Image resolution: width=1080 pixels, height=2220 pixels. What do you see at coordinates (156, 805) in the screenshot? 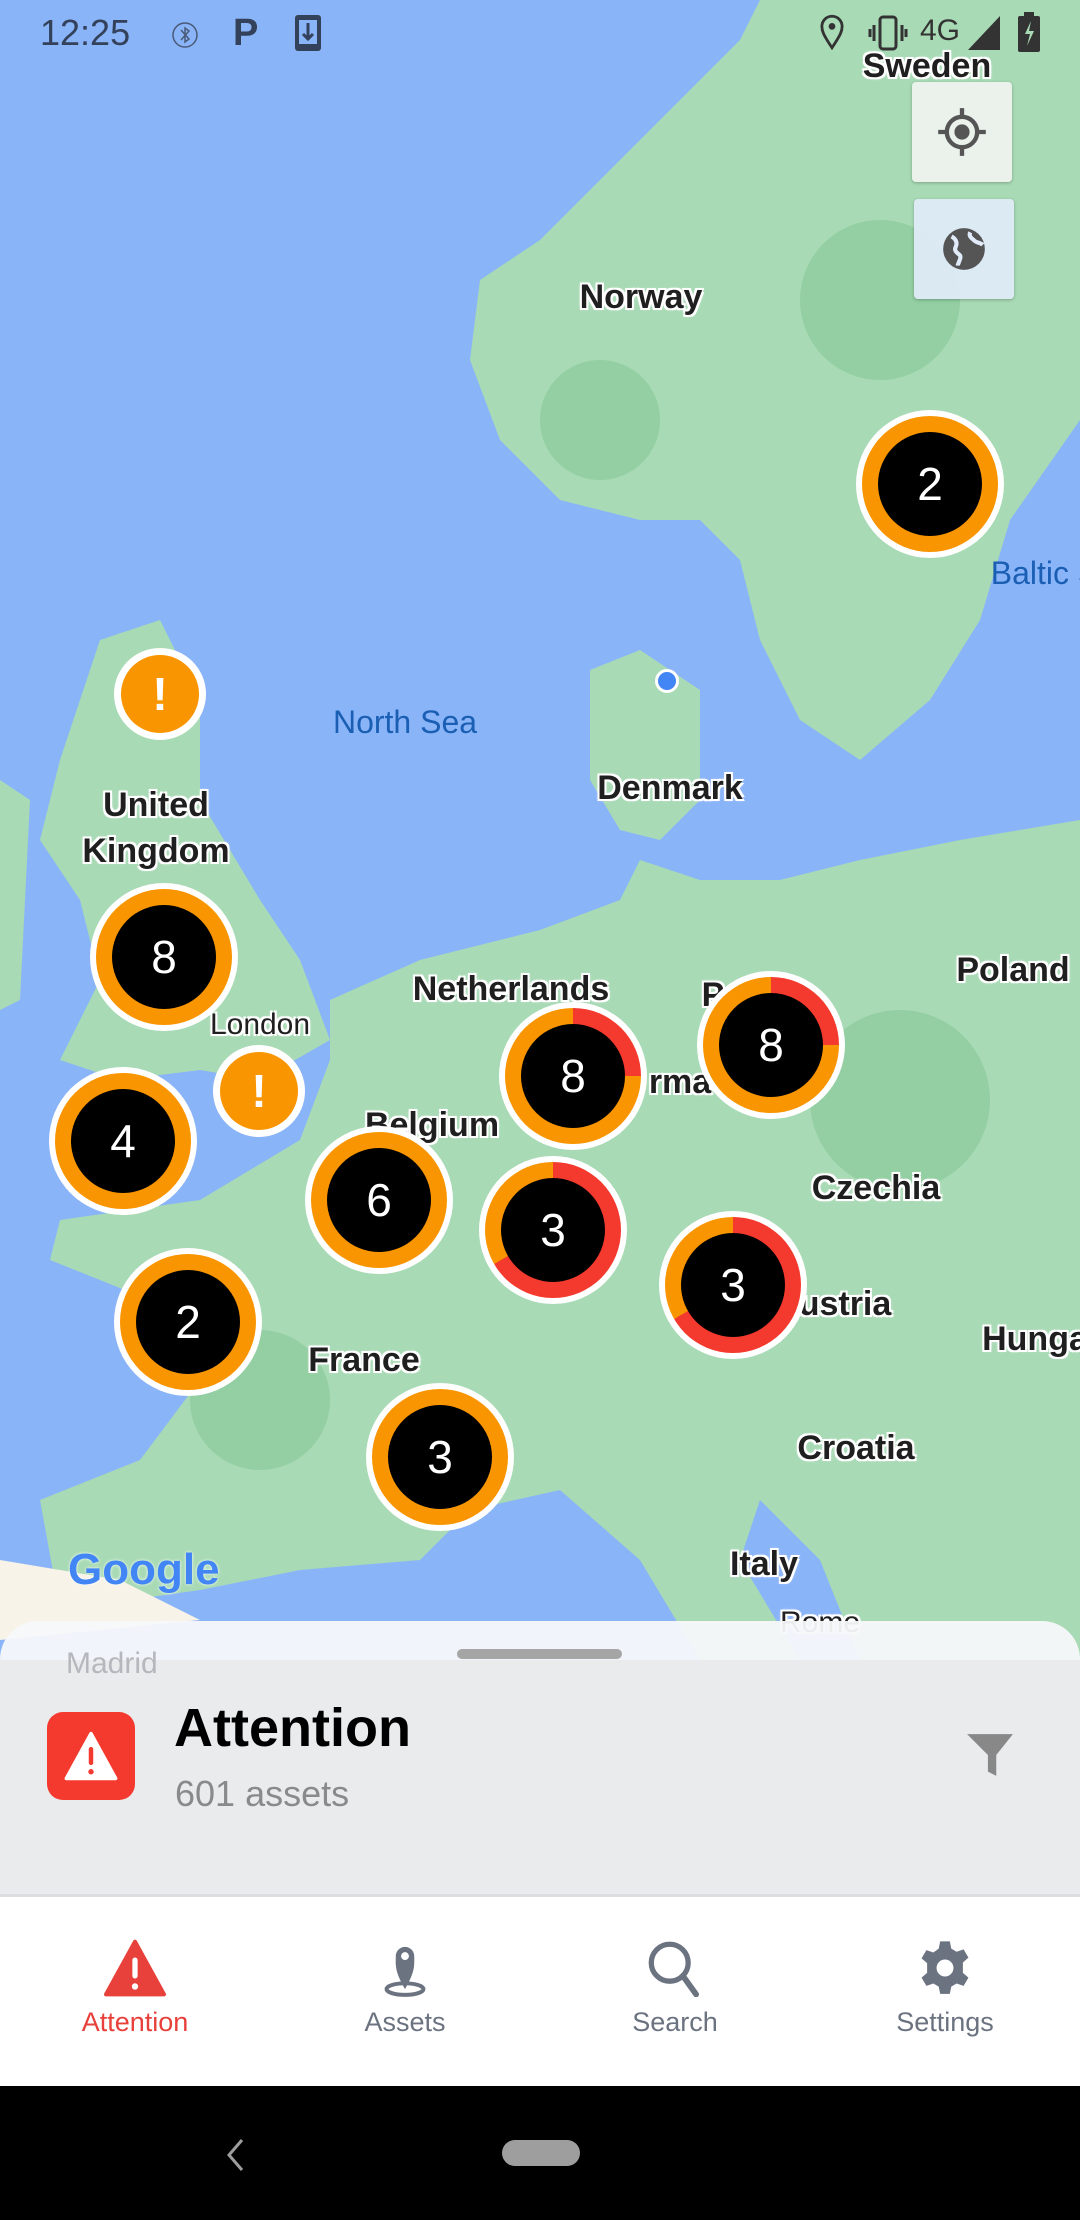
I see `label-uk-line1: United` at bounding box center [156, 805].